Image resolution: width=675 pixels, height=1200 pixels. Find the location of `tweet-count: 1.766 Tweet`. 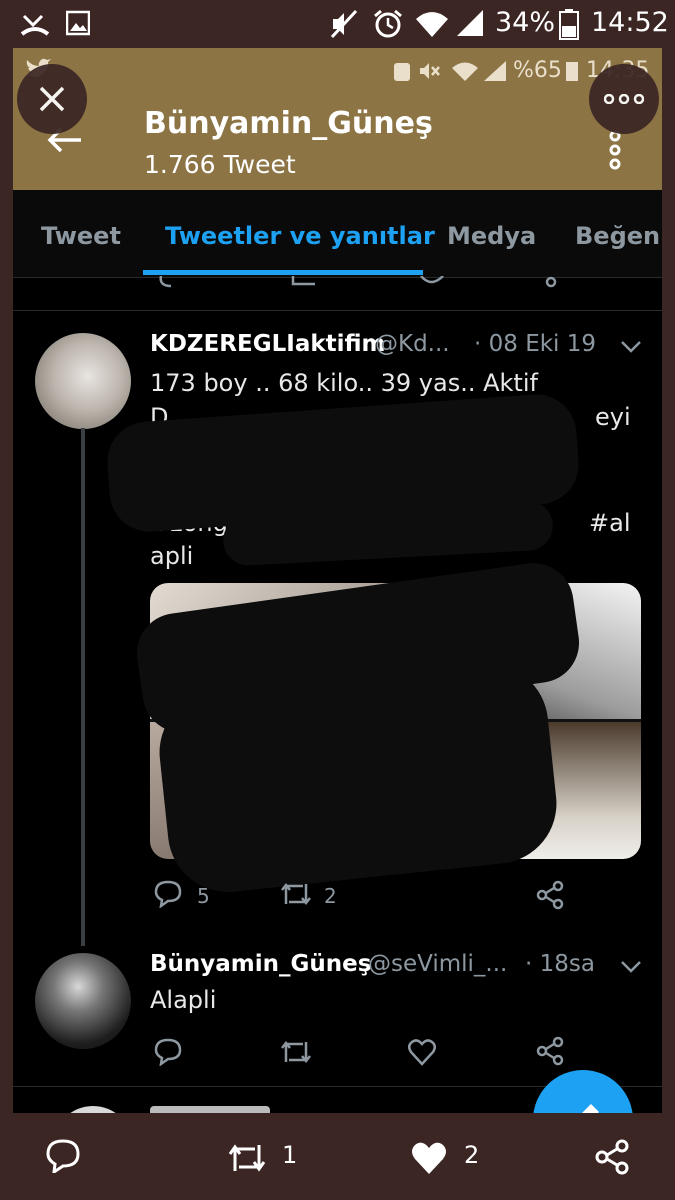

tweet-count: 1.766 Tweet is located at coordinates (220, 164).